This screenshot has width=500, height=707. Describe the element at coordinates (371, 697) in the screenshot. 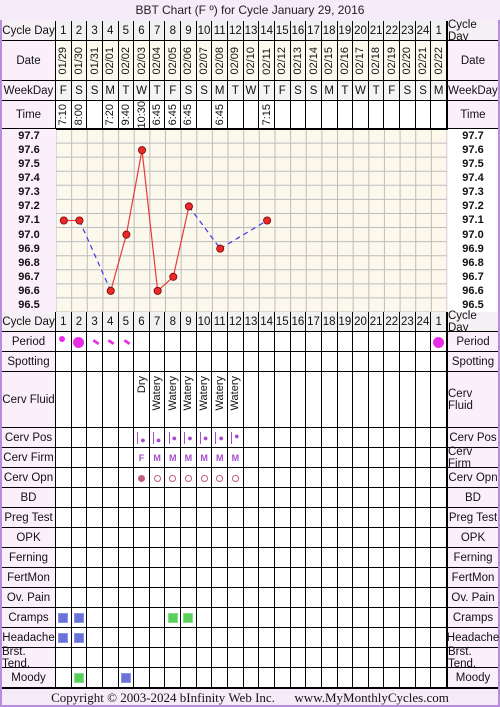

I see `website-link: www.MyMonthlyCycles.com` at that location.